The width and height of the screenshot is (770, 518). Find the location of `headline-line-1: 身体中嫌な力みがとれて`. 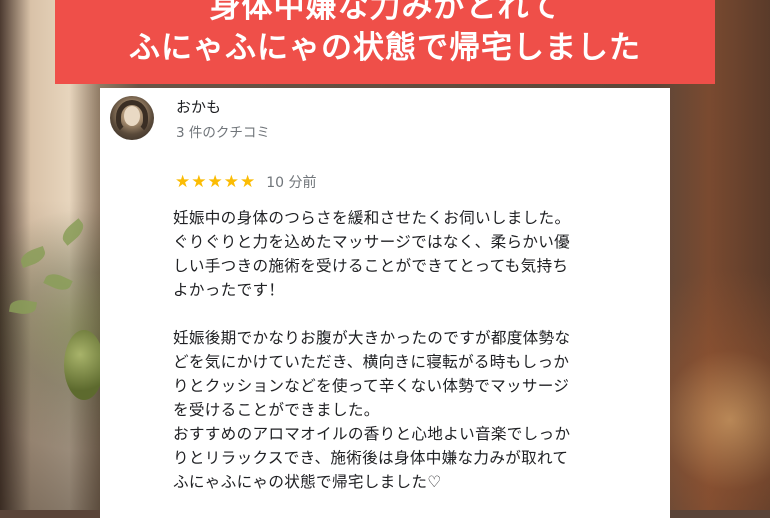

headline-line-1: 身体中嫌な力みがとれて is located at coordinates (385, 12).